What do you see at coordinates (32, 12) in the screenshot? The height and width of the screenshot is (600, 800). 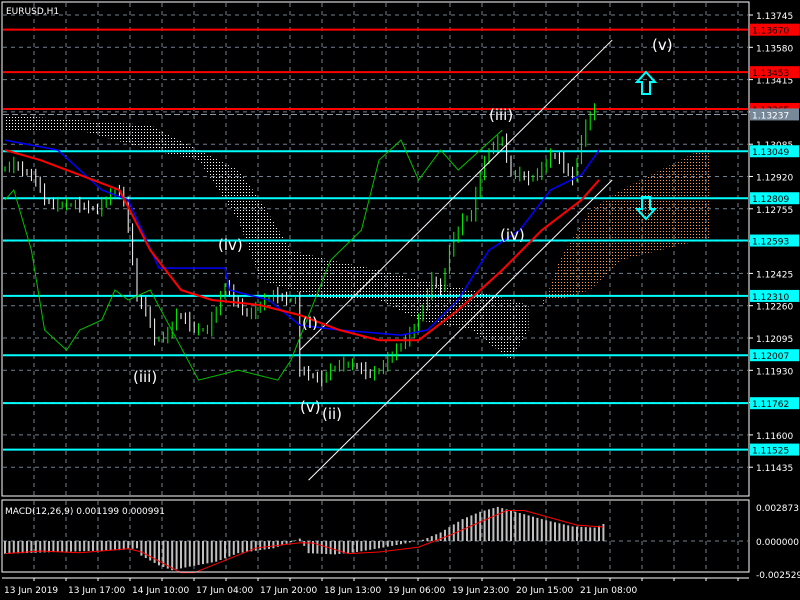 I see `chart-title: EURUSD,H1` at bounding box center [32, 12].